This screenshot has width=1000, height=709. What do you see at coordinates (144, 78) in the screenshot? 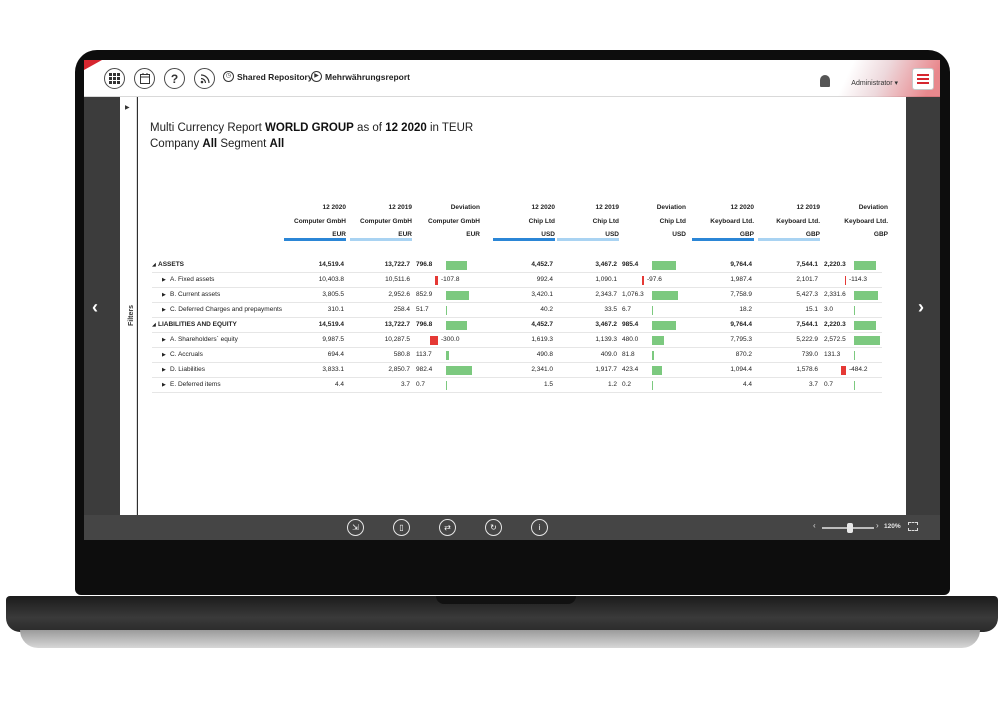
I see `calendar-icon` at bounding box center [144, 78].